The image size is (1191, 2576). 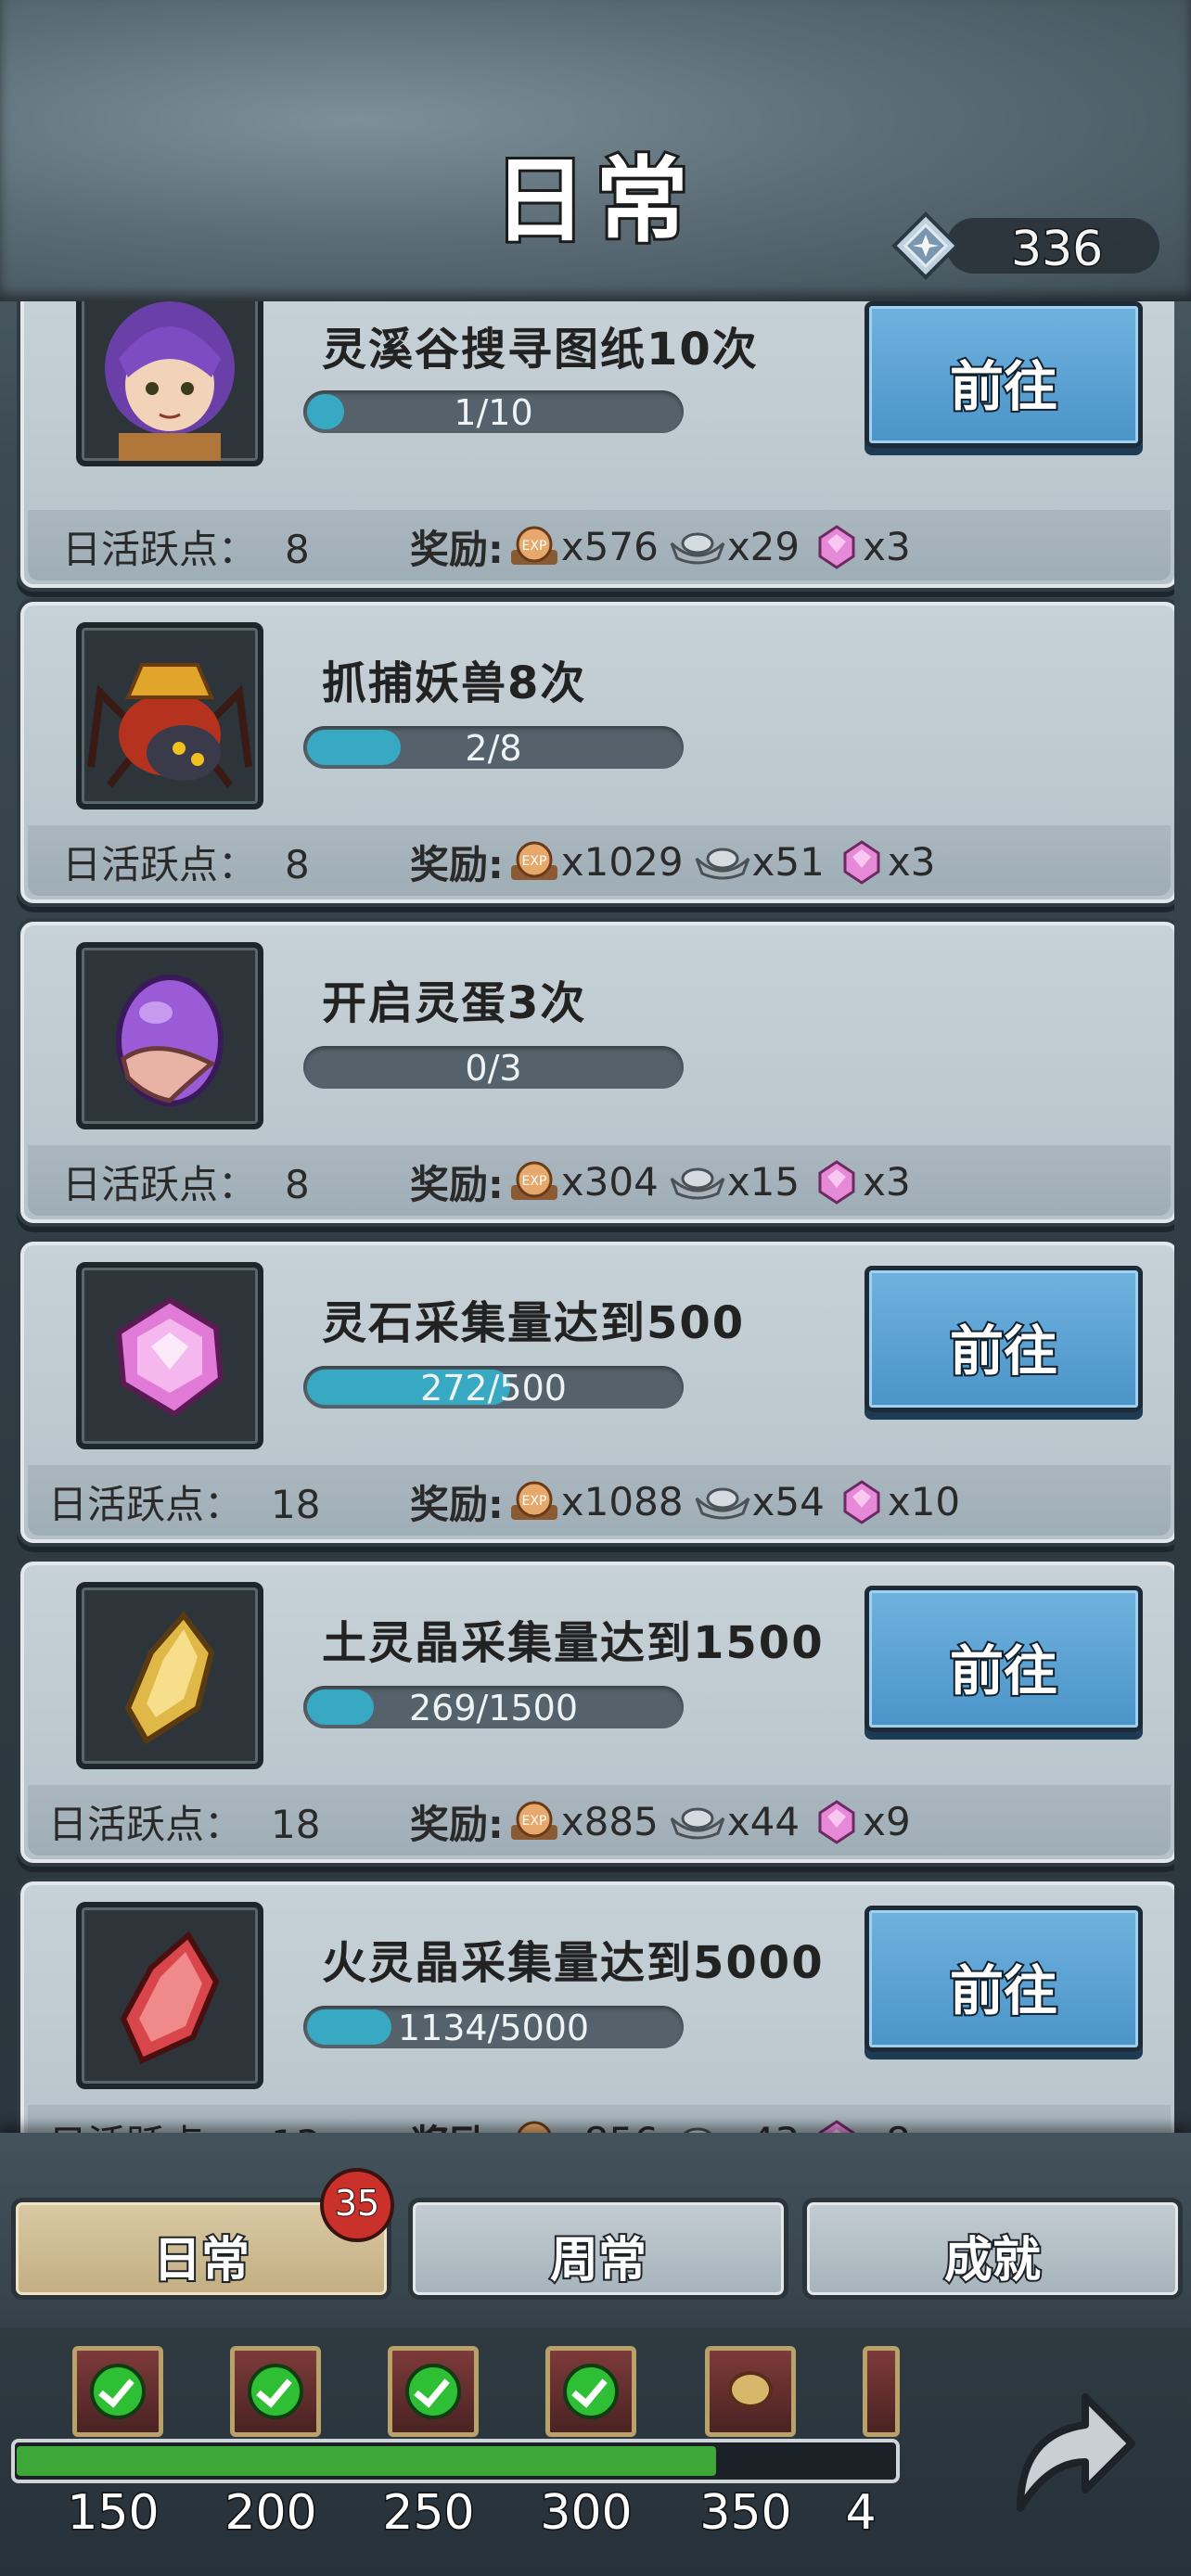 What do you see at coordinates (493, 1067) in the screenshot?
I see `task-progress-bar: 0/3` at bounding box center [493, 1067].